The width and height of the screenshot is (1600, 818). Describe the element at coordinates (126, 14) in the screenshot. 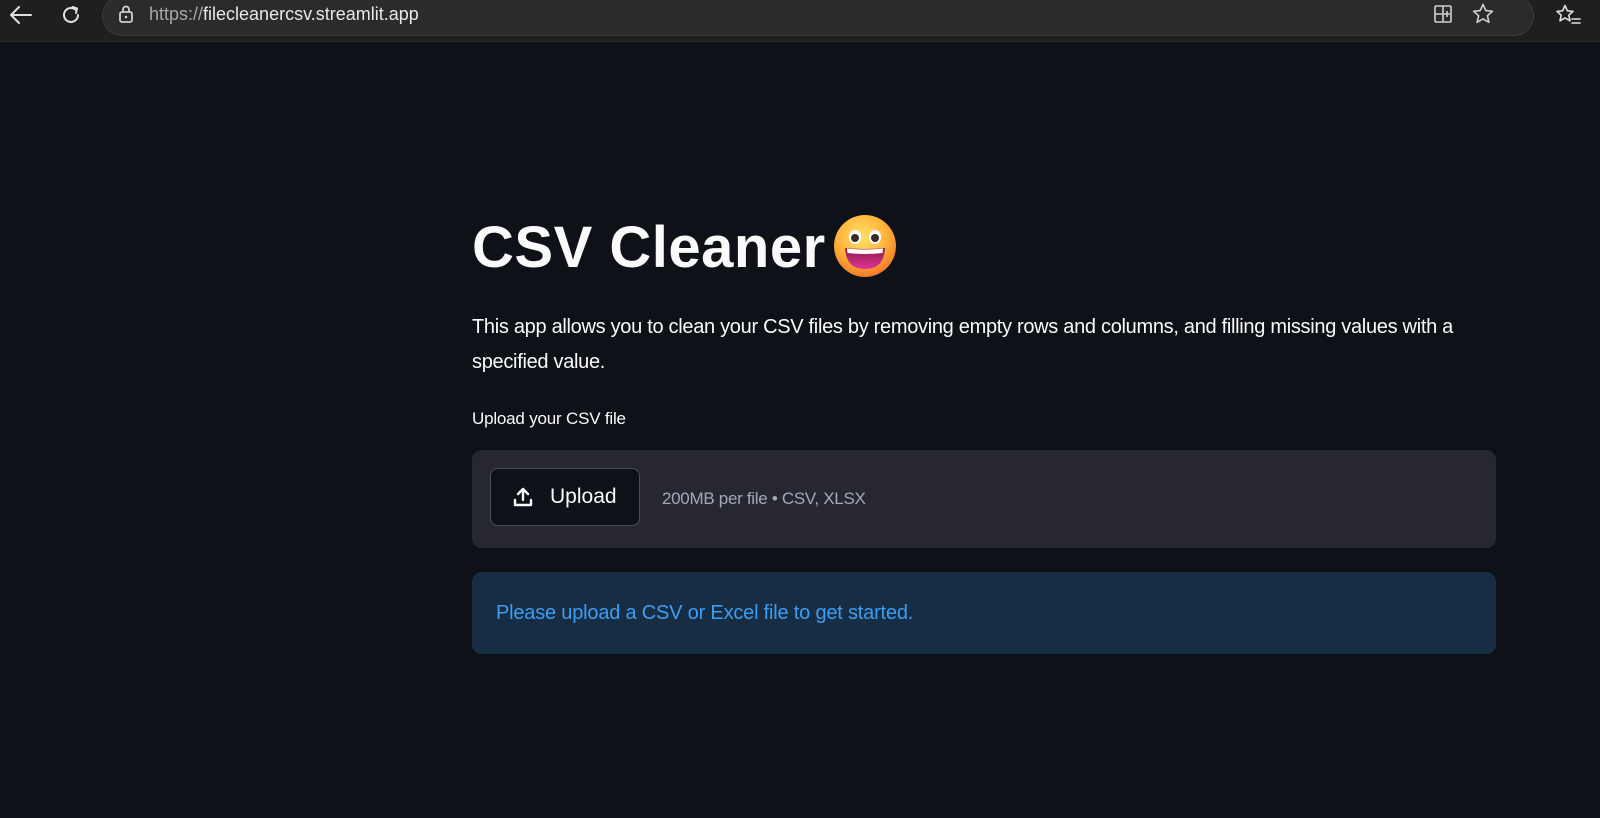

I see `lock-icon` at that location.